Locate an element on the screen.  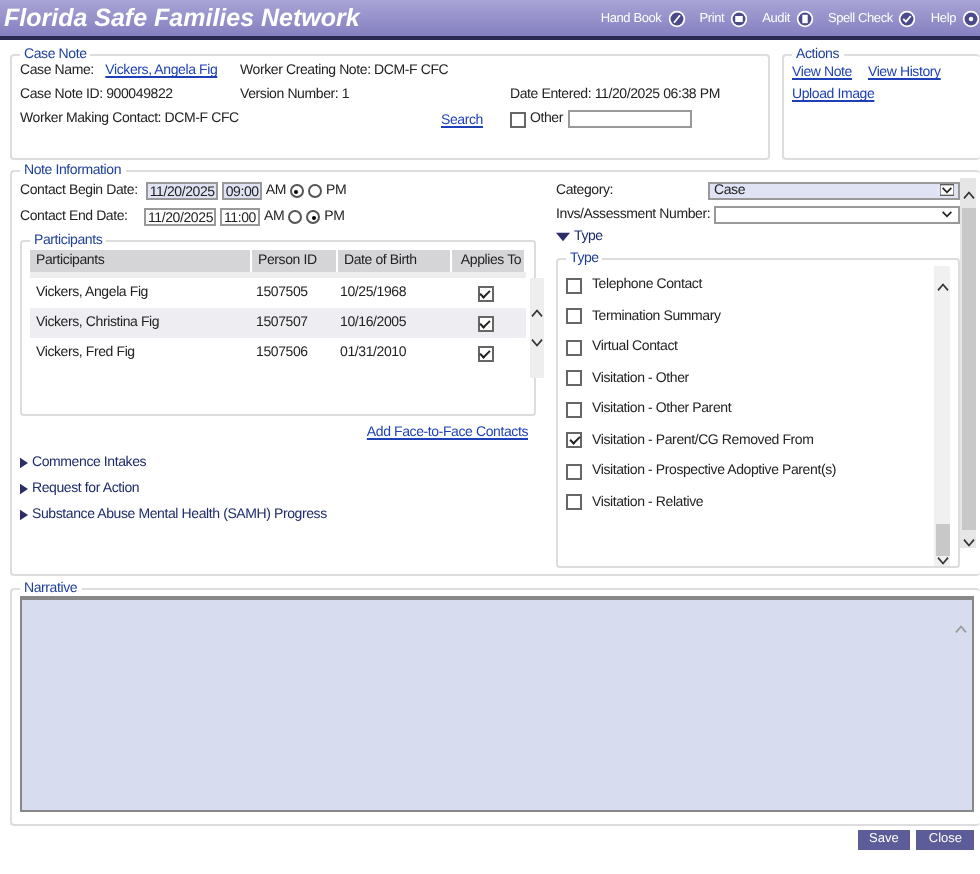
app-title: Florida Safe Families Network is located at coordinates (182, 18).